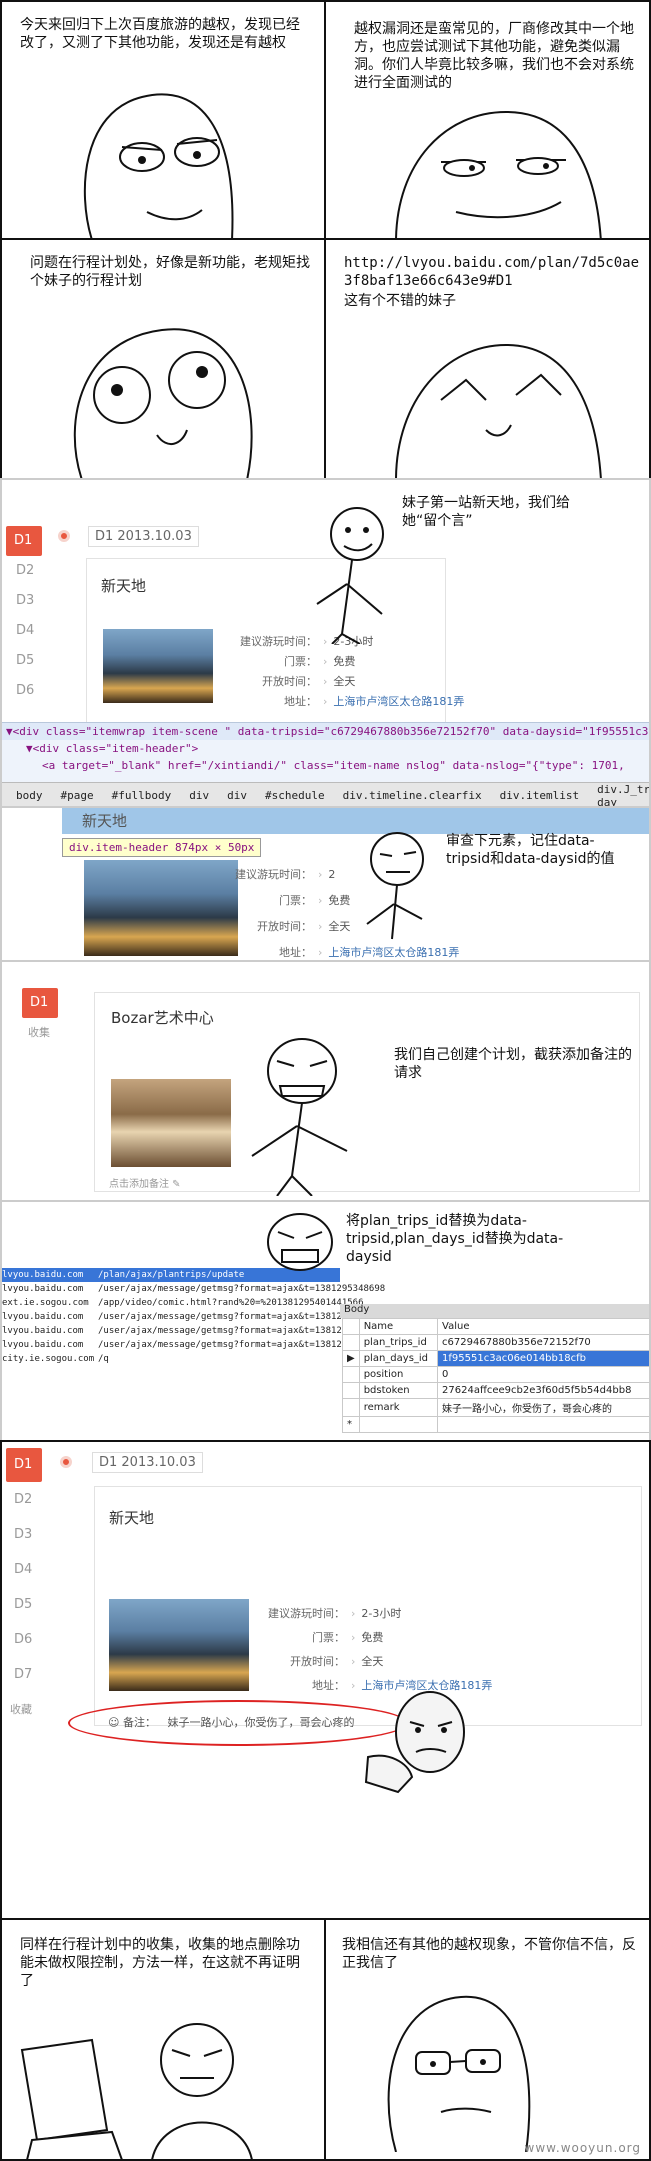 The height and width of the screenshot is (2161, 651). Describe the element at coordinates (139, 1722) in the screenshot. I see `note-label: 备注：` at that location.